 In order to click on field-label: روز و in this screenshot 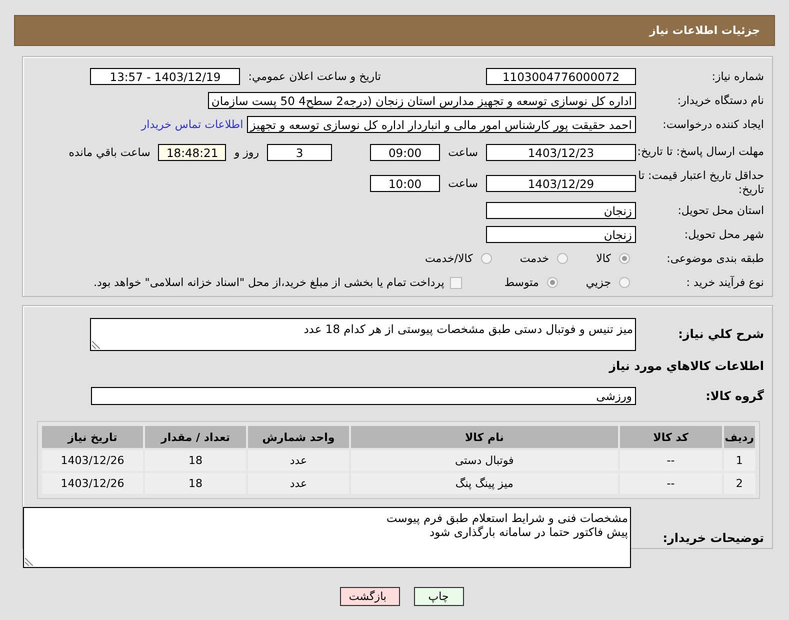, I will do `click(247, 152)`.